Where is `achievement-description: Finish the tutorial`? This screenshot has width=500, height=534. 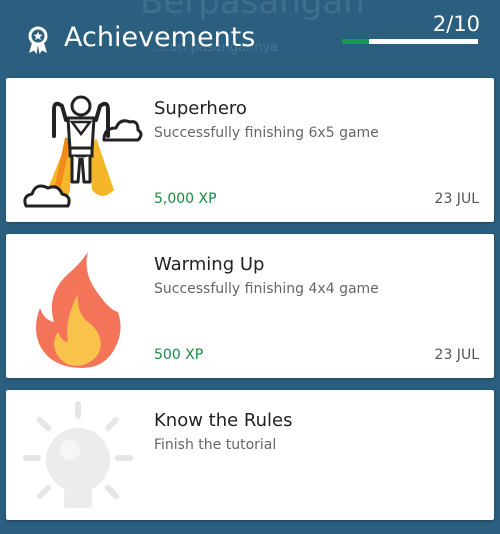
achievement-description: Finish the tutorial is located at coordinates (215, 445).